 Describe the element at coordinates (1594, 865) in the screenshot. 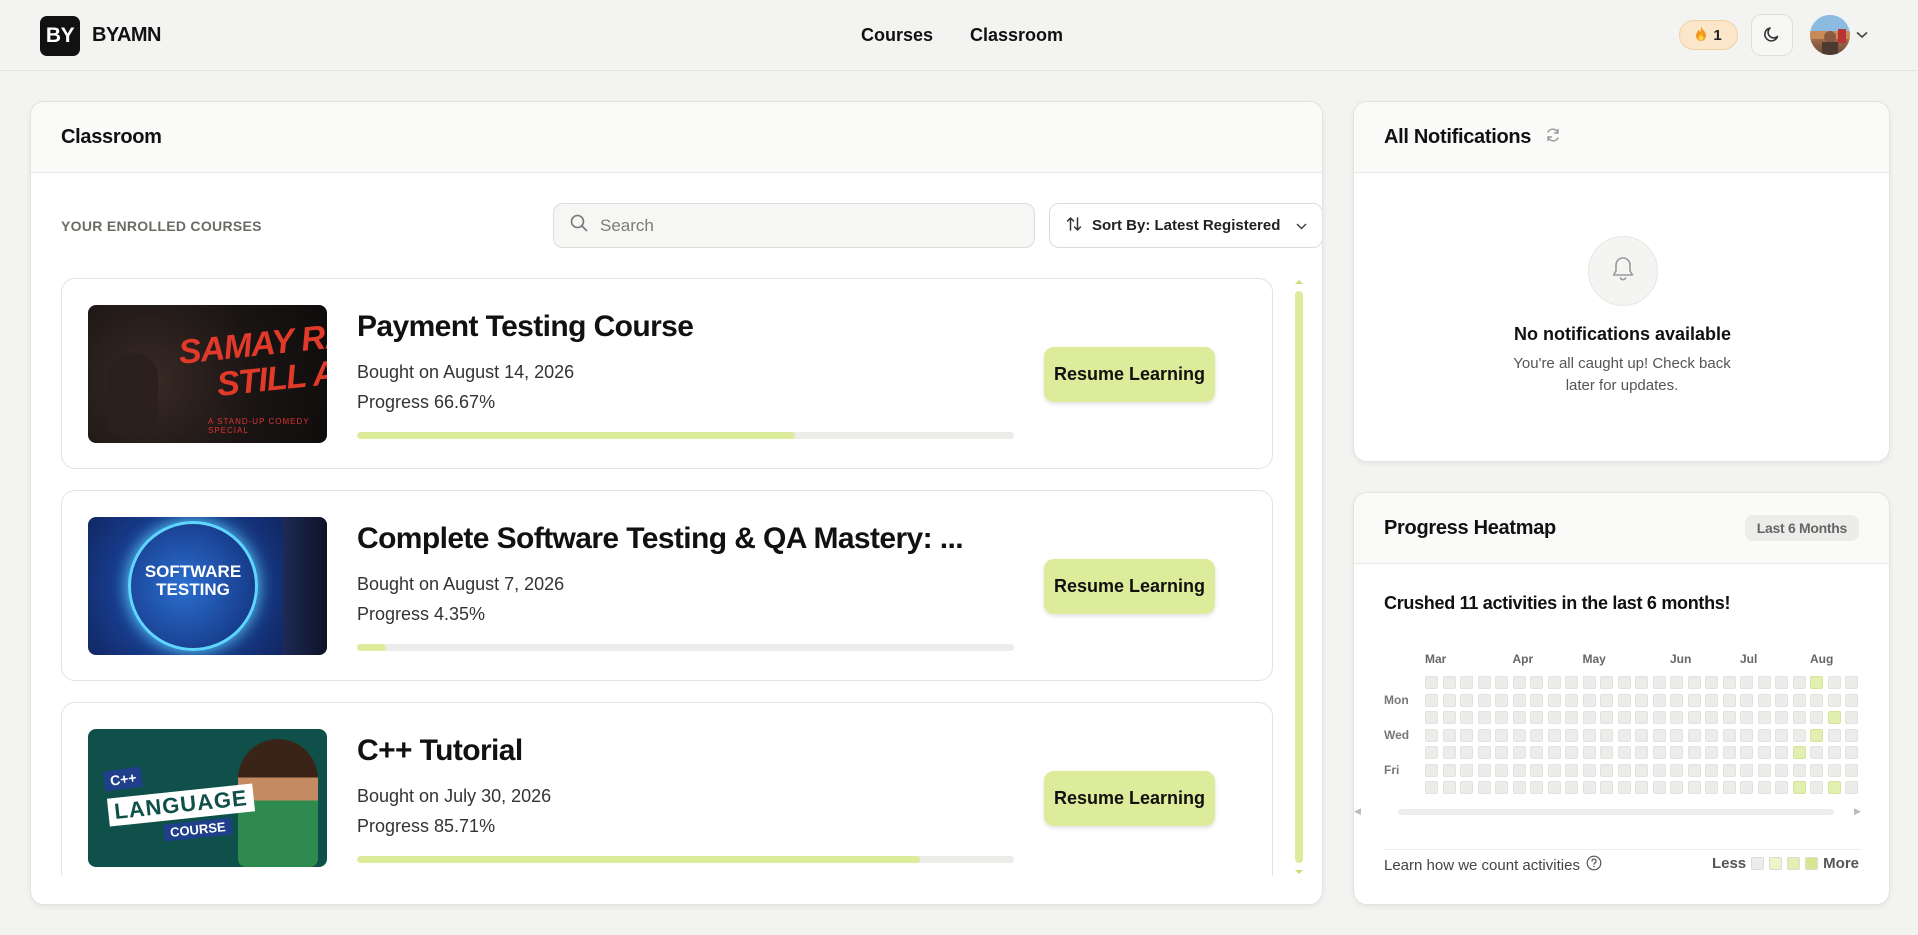

I see `help-icon` at that location.